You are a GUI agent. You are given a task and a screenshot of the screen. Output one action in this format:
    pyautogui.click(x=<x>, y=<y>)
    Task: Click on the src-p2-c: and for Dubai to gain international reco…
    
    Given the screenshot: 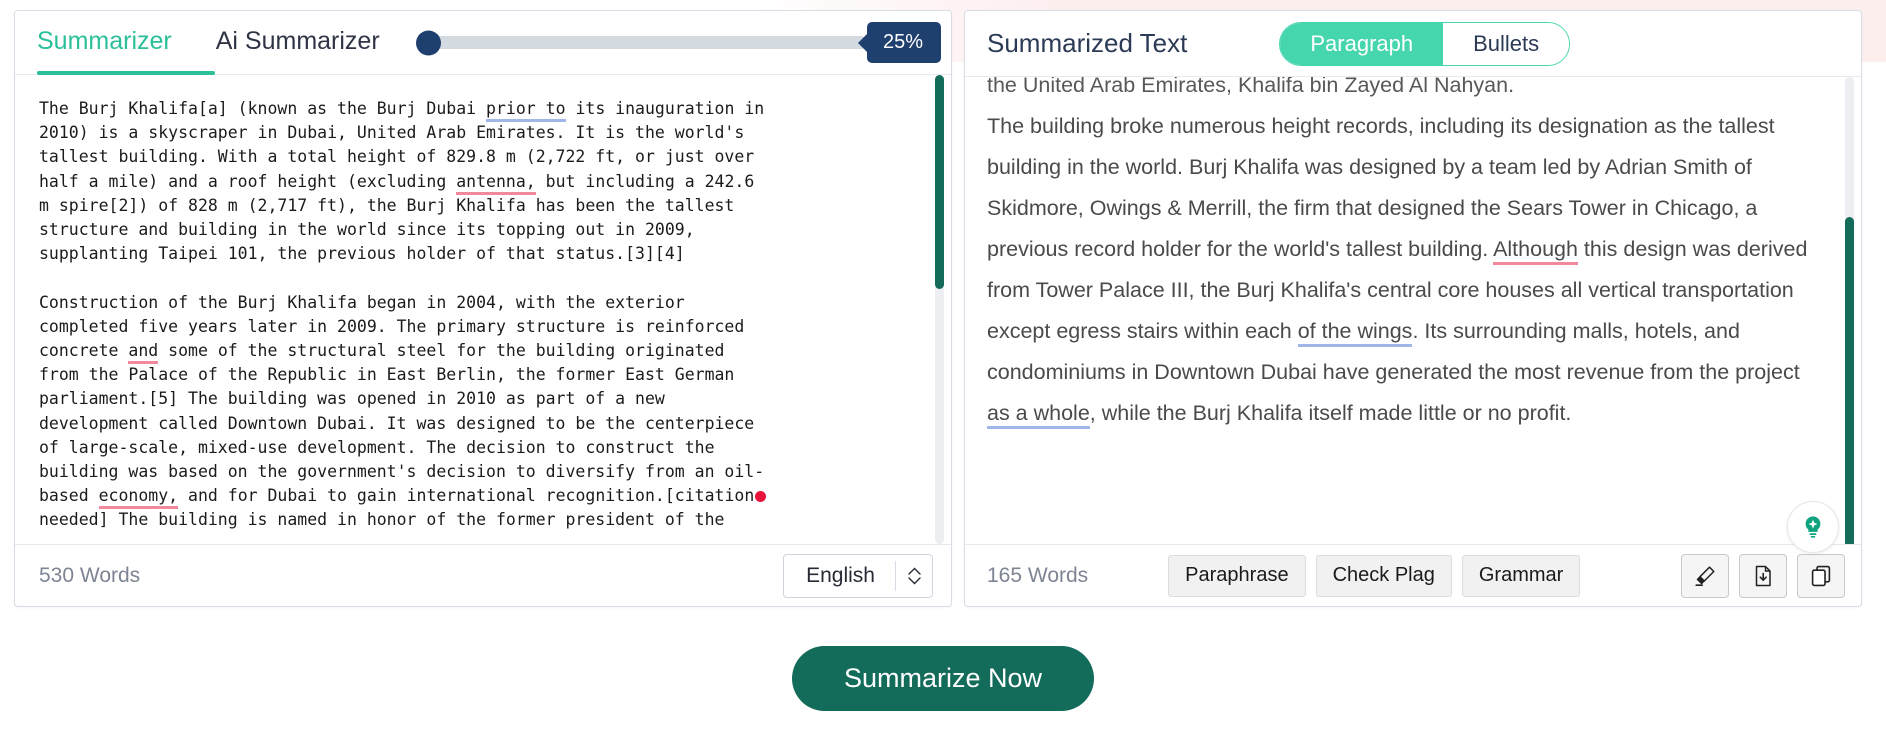 What is the action you would take?
    pyautogui.click(x=466, y=496)
    